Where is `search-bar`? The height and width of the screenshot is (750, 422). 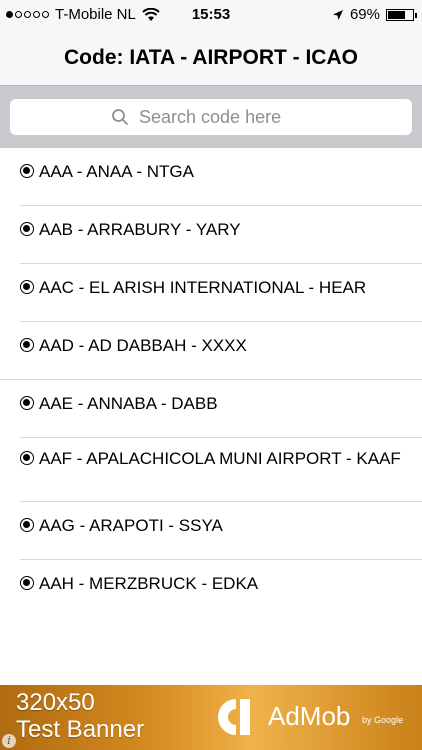 search-bar is located at coordinates (211, 117).